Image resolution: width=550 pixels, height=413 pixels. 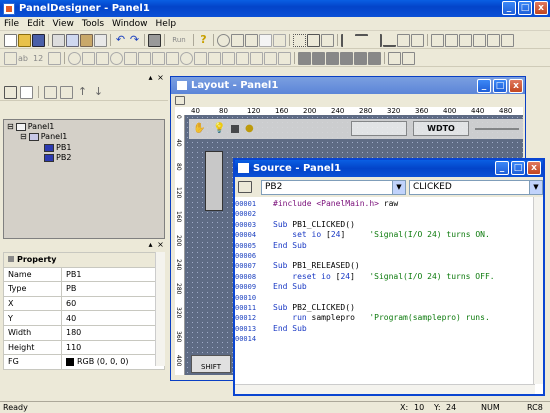 What do you see at coordinates (346, 58) in the screenshot?
I see `send-back-icon` at bounding box center [346, 58].